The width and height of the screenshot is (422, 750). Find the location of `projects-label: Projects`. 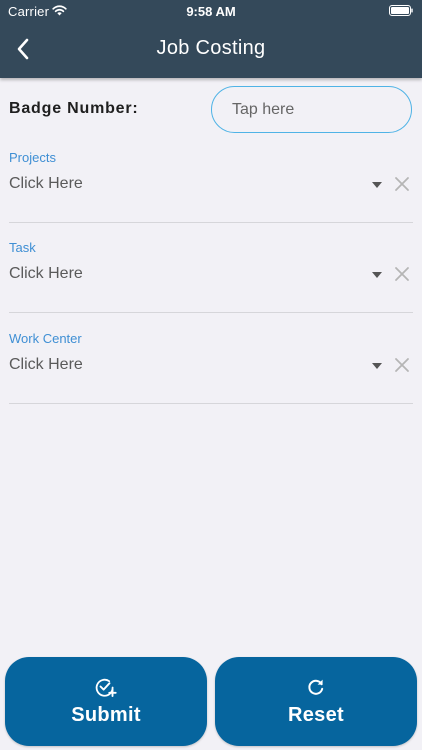

projects-label: Projects is located at coordinates (32, 157).